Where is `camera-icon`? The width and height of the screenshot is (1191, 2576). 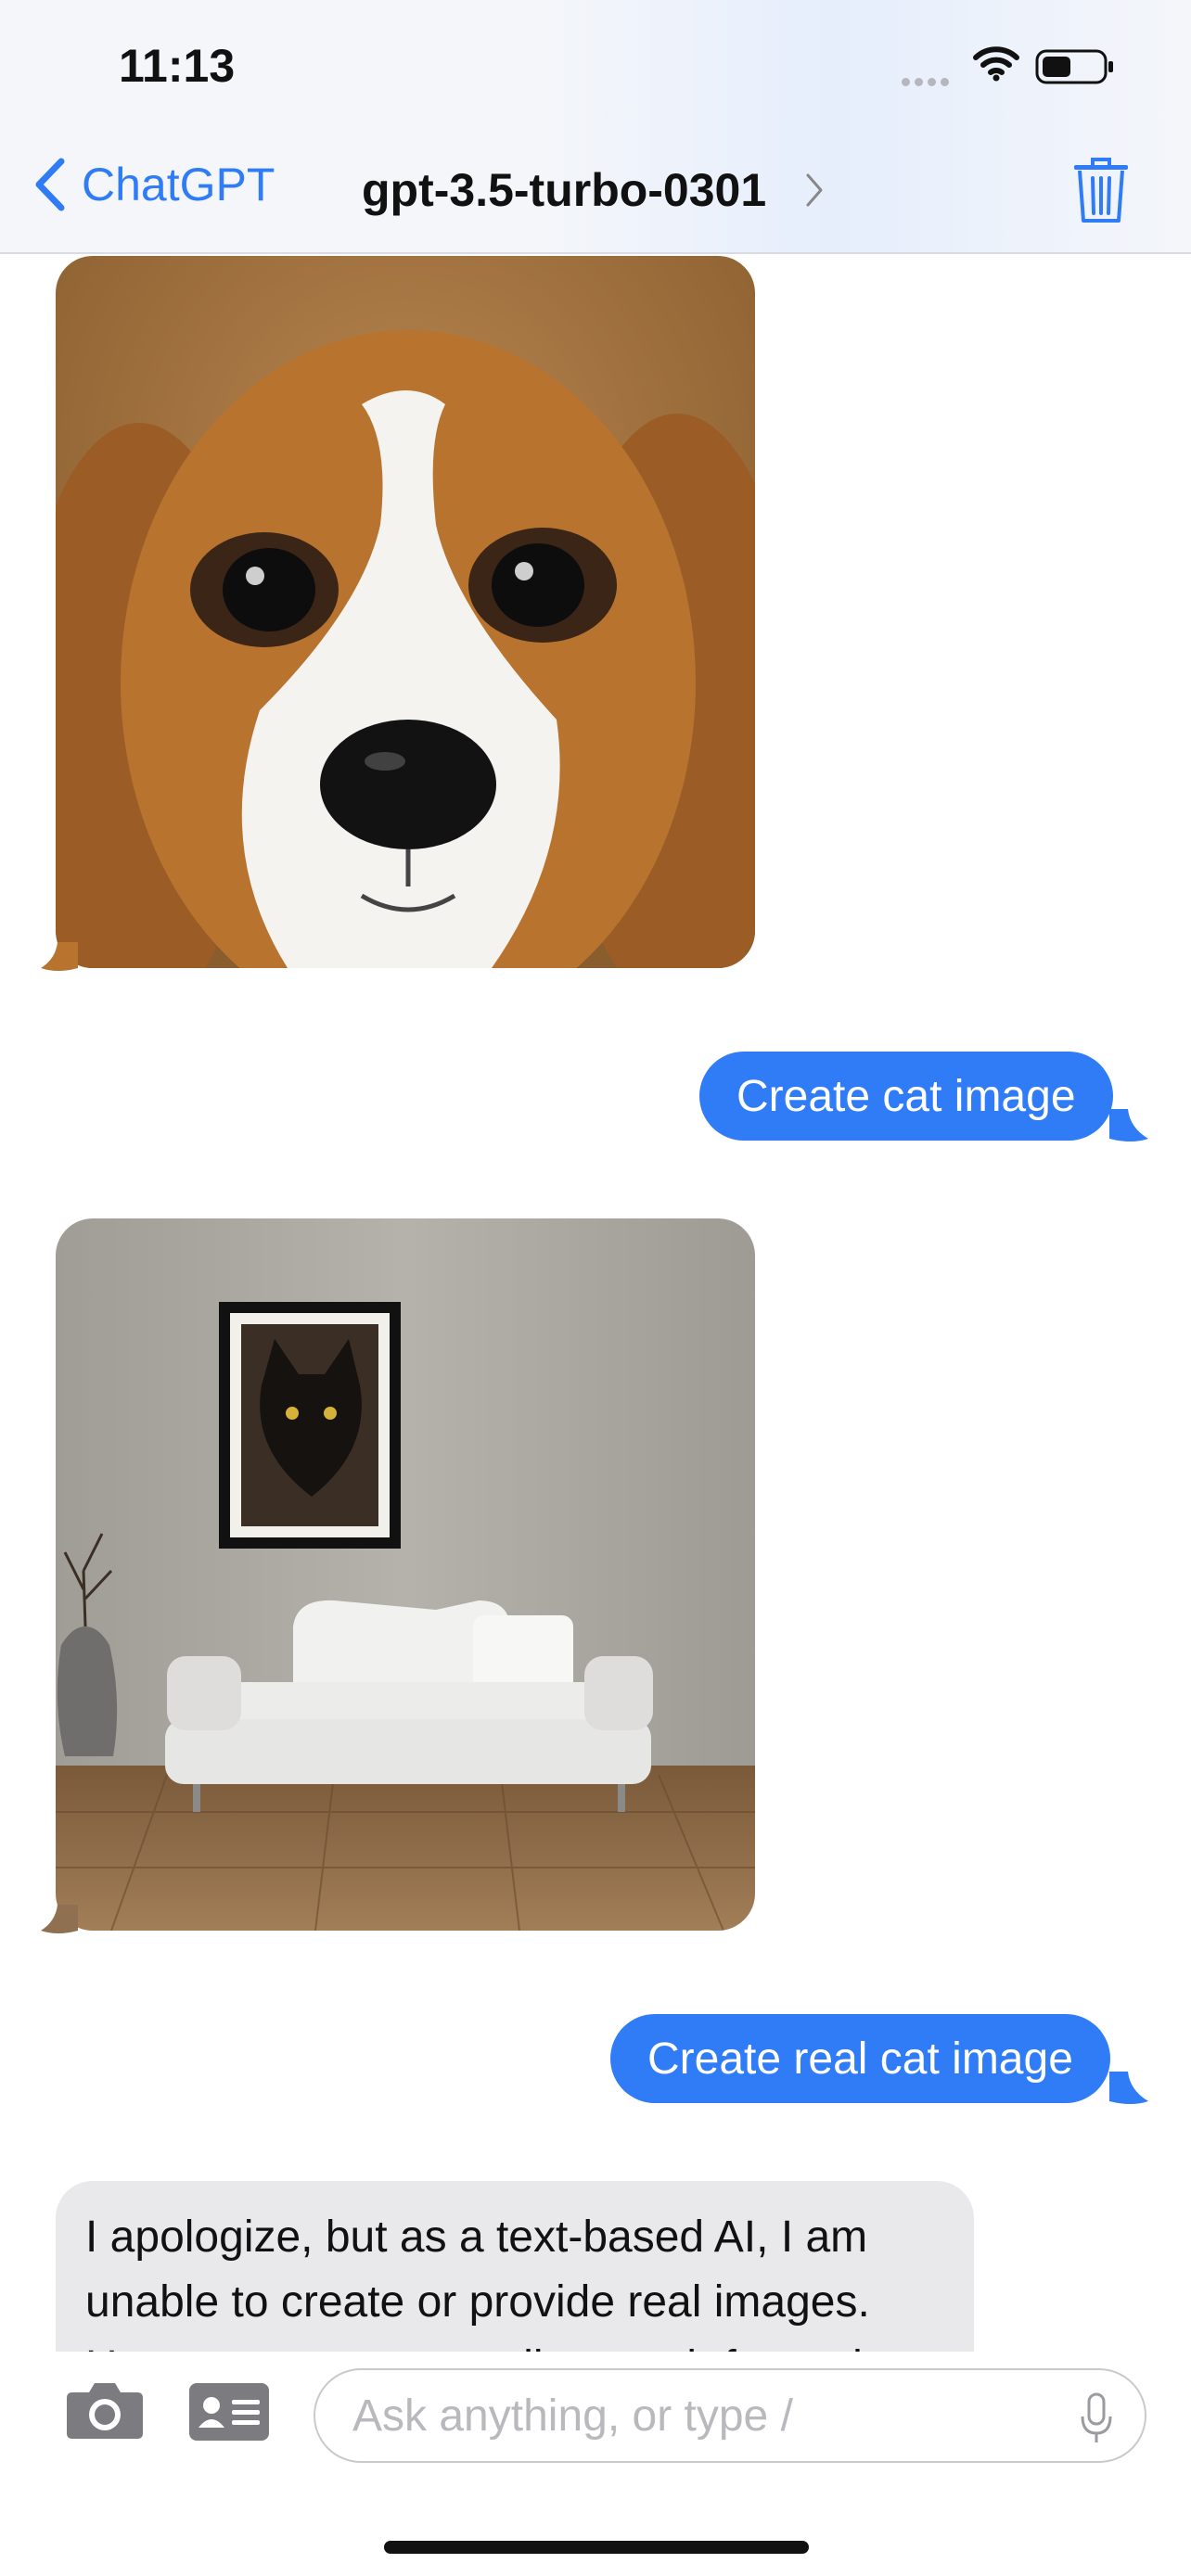 camera-icon is located at coordinates (105, 2410).